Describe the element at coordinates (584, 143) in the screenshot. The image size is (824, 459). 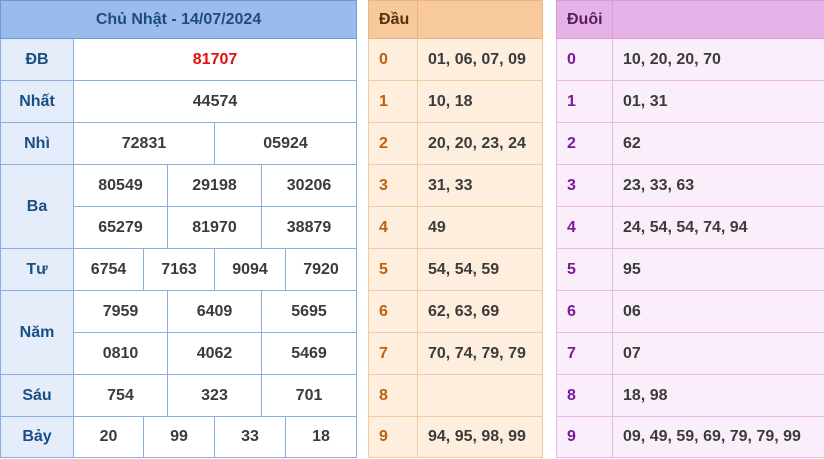
I see `duoi-digit: 2` at that location.